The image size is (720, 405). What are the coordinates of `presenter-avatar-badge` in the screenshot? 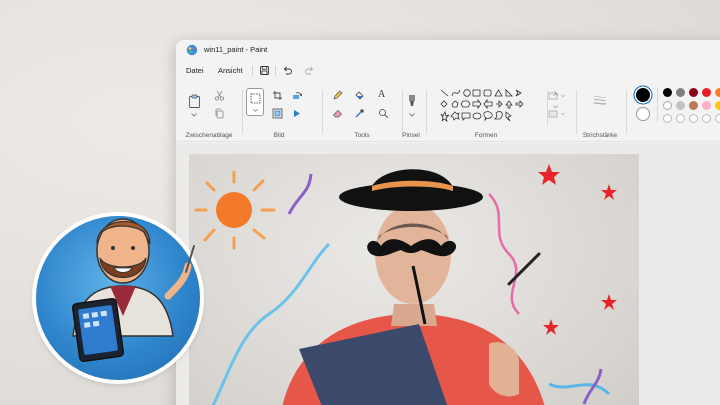 It's located at (118, 298).